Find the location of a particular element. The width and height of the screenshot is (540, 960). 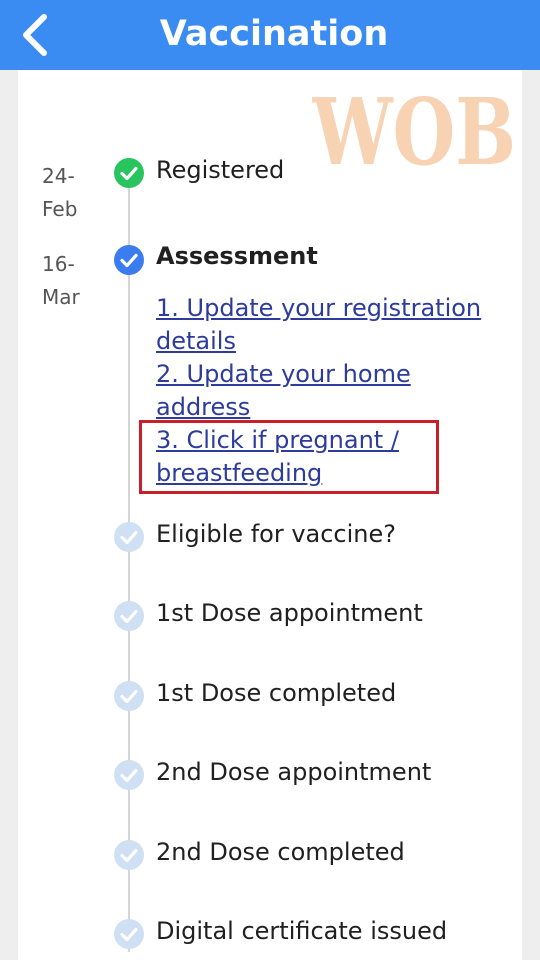

date-day: 16- is located at coordinates (58, 264).